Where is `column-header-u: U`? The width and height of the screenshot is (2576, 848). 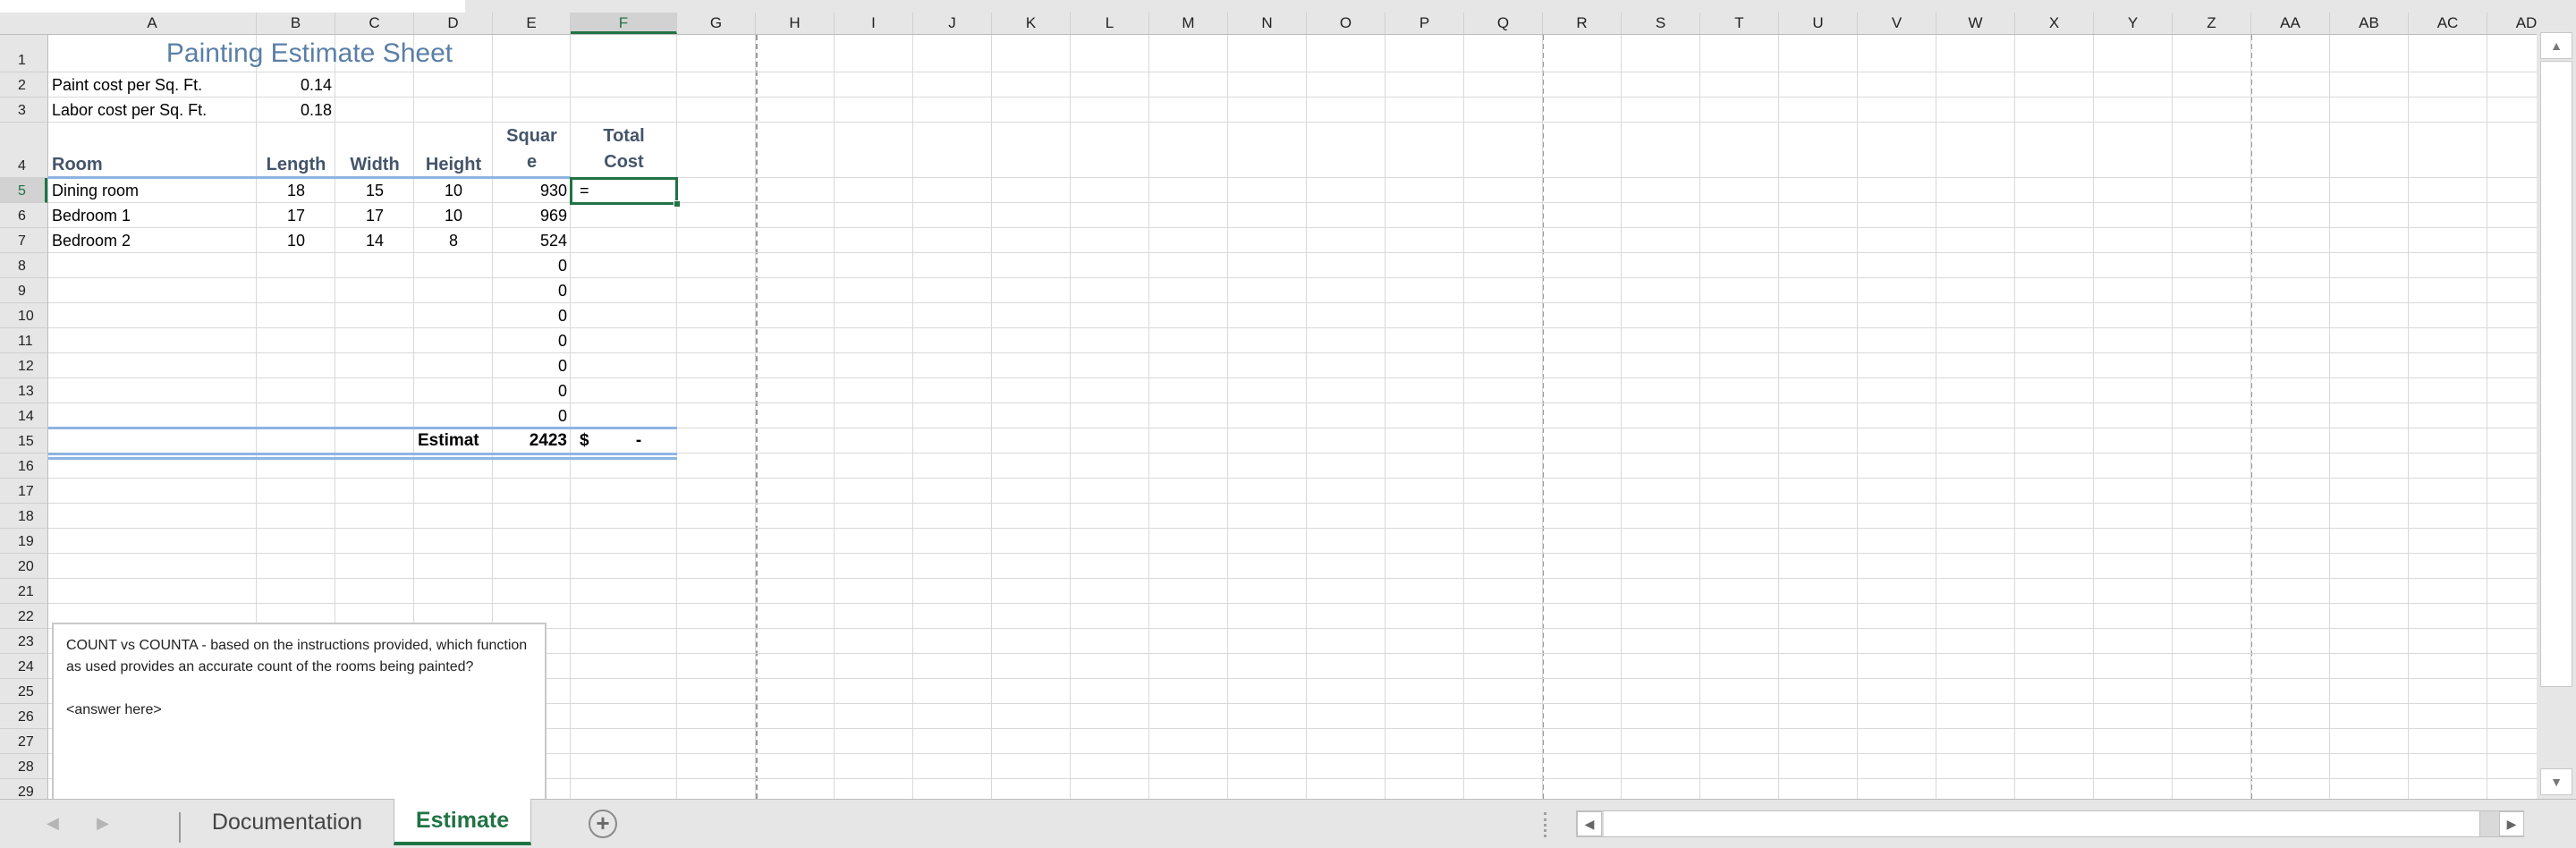
column-header-u: U is located at coordinates (1818, 23).